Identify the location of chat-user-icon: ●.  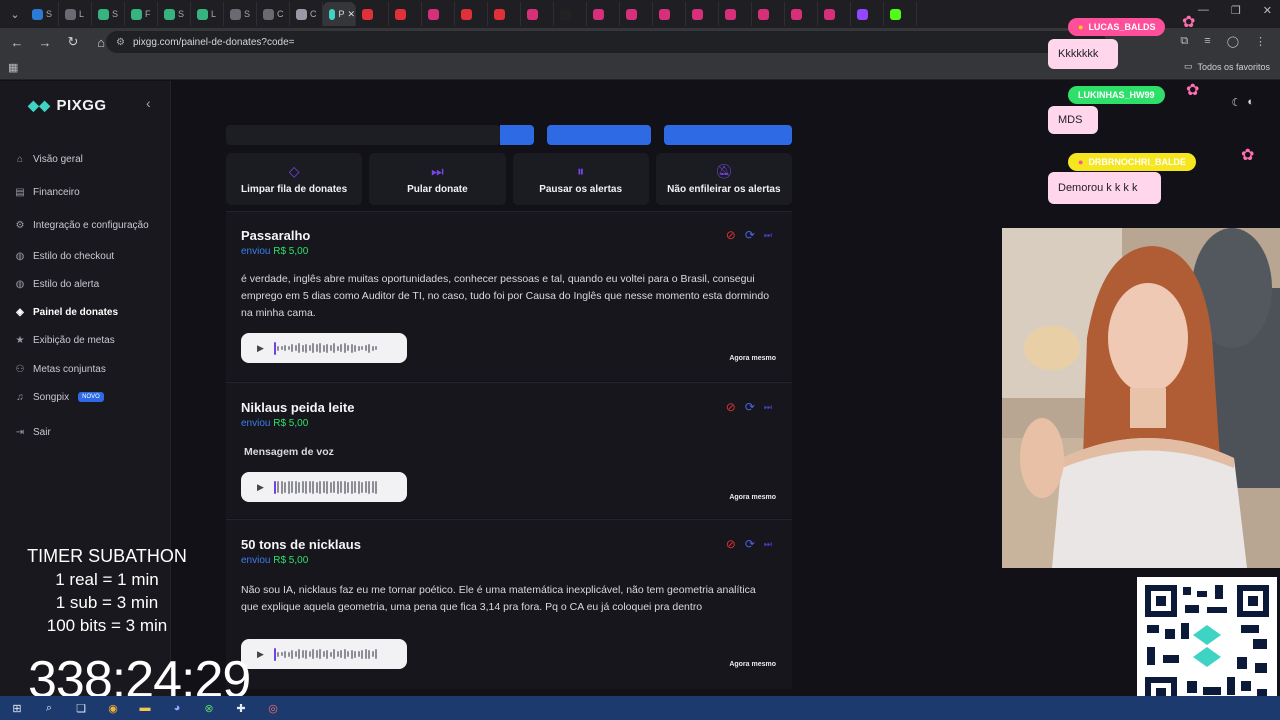
(1081, 27).